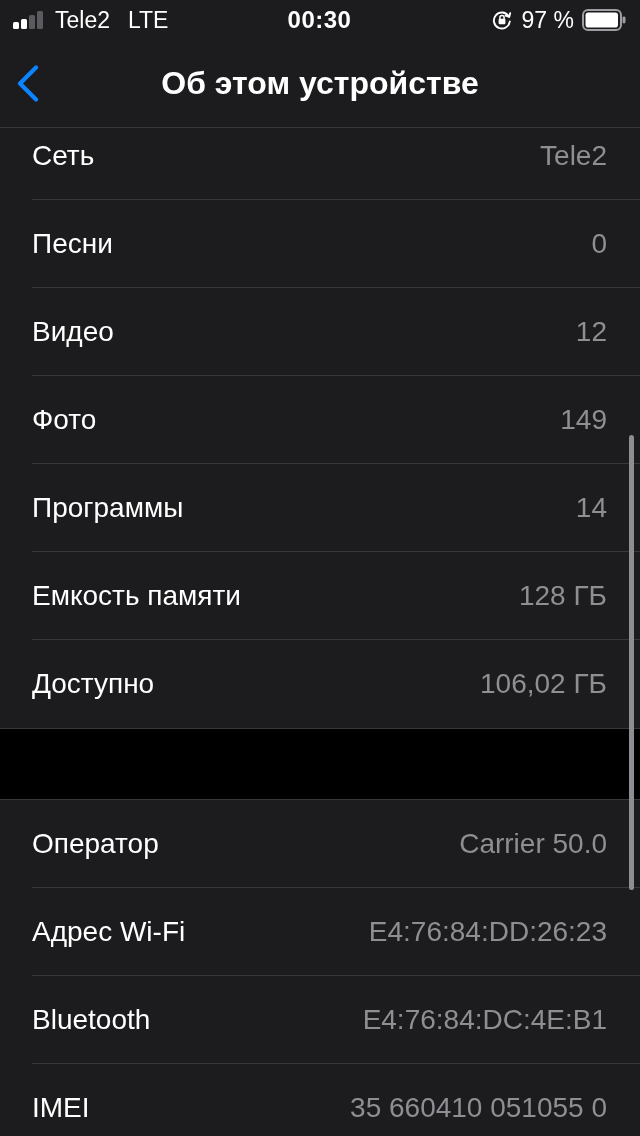 This screenshot has height=1136, width=640. Describe the element at coordinates (478, 1108) in the screenshot. I see `row-value: 35 660410 051055 0` at that location.